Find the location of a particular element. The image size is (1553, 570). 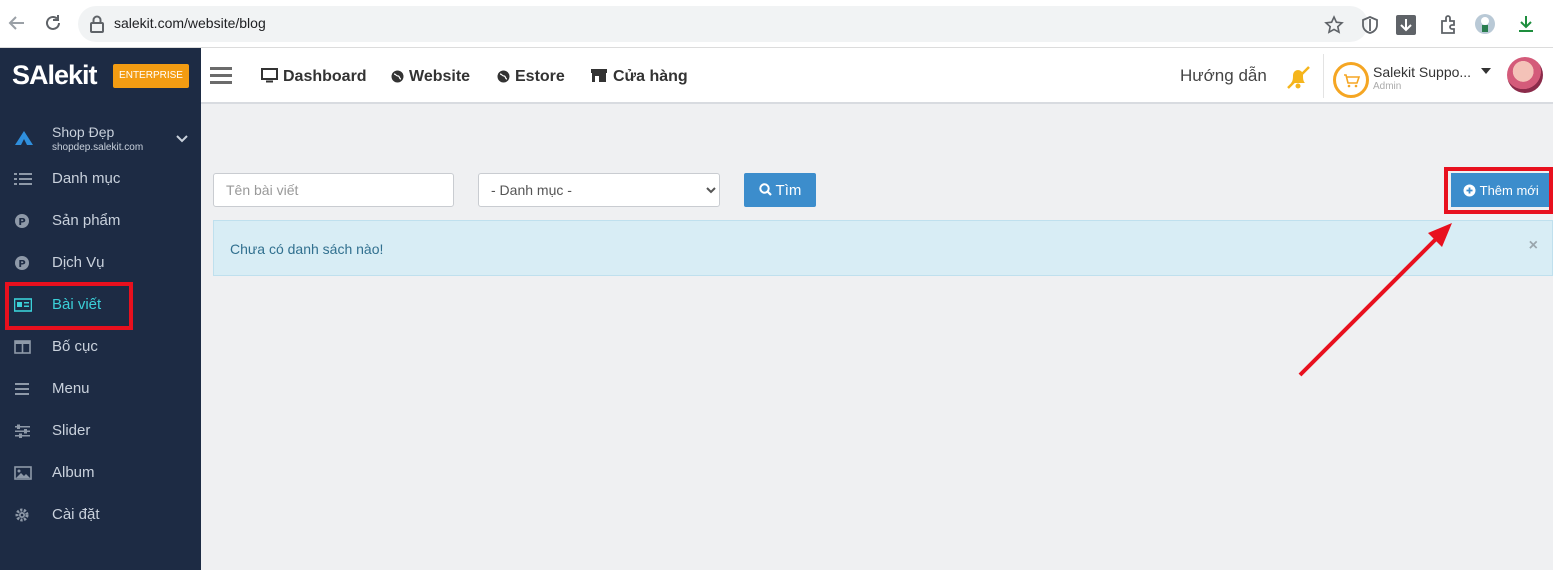

brand-logo: SAlekit is located at coordinates (55, 75).